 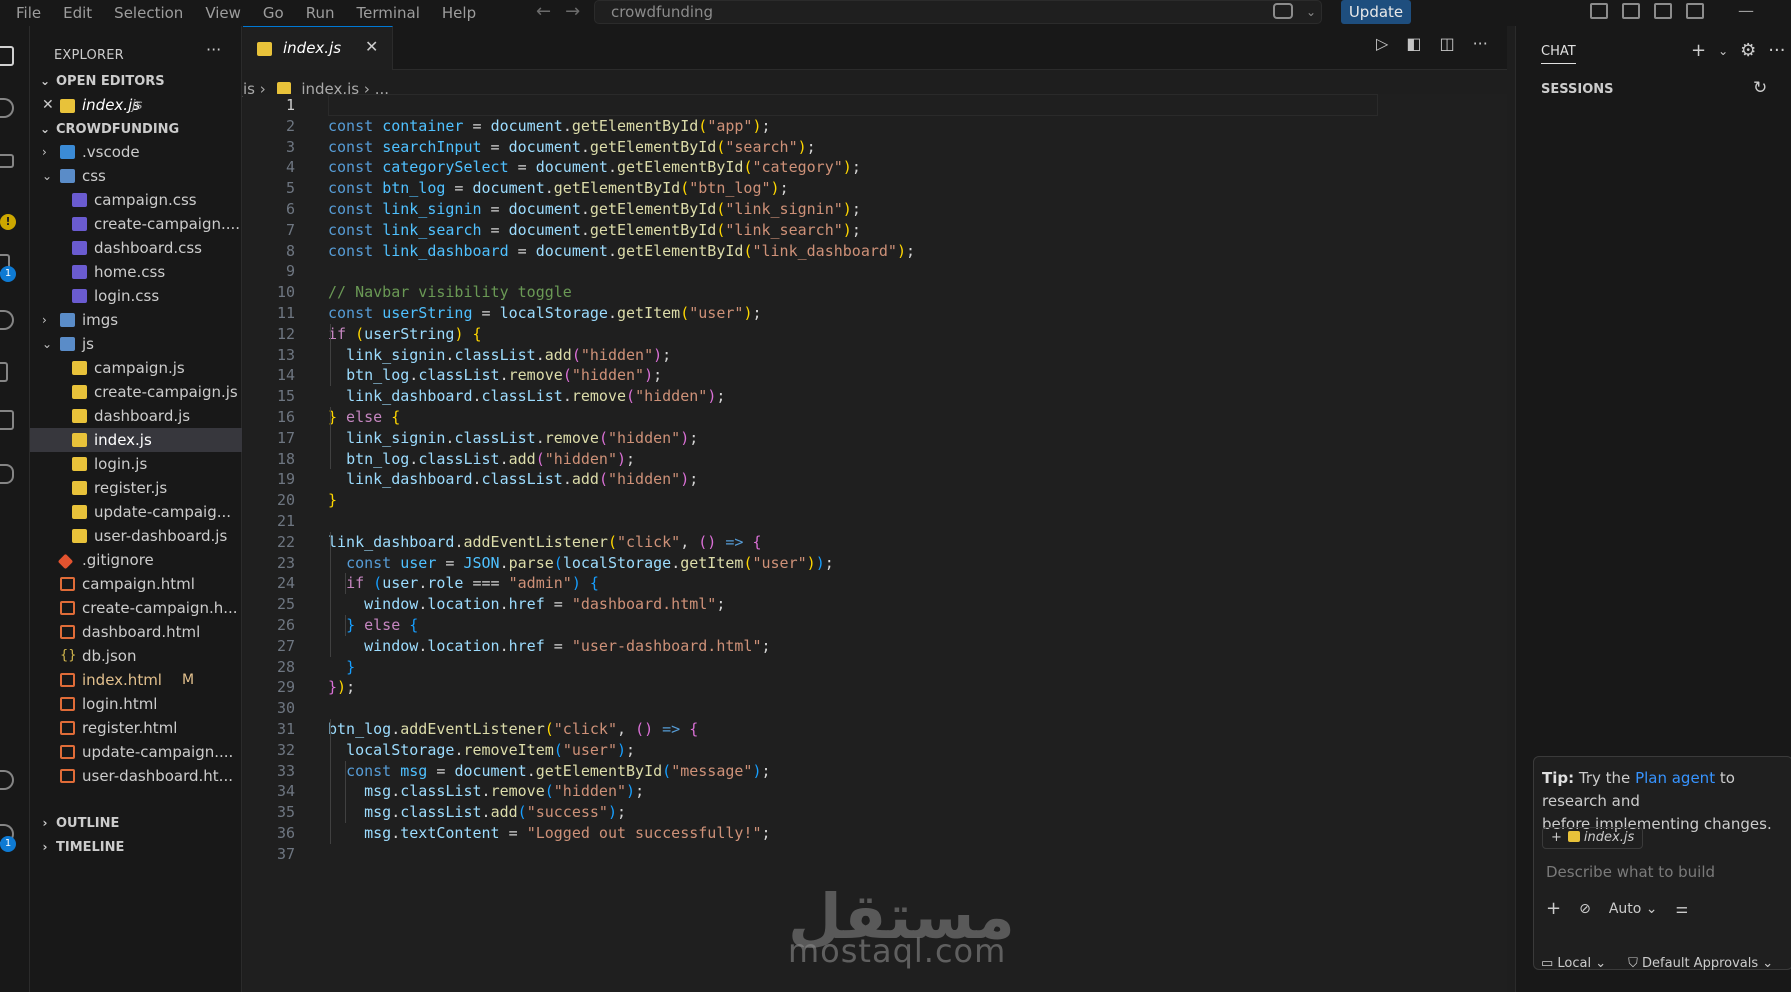 I want to click on docker-icon, so click(x=11, y=421).